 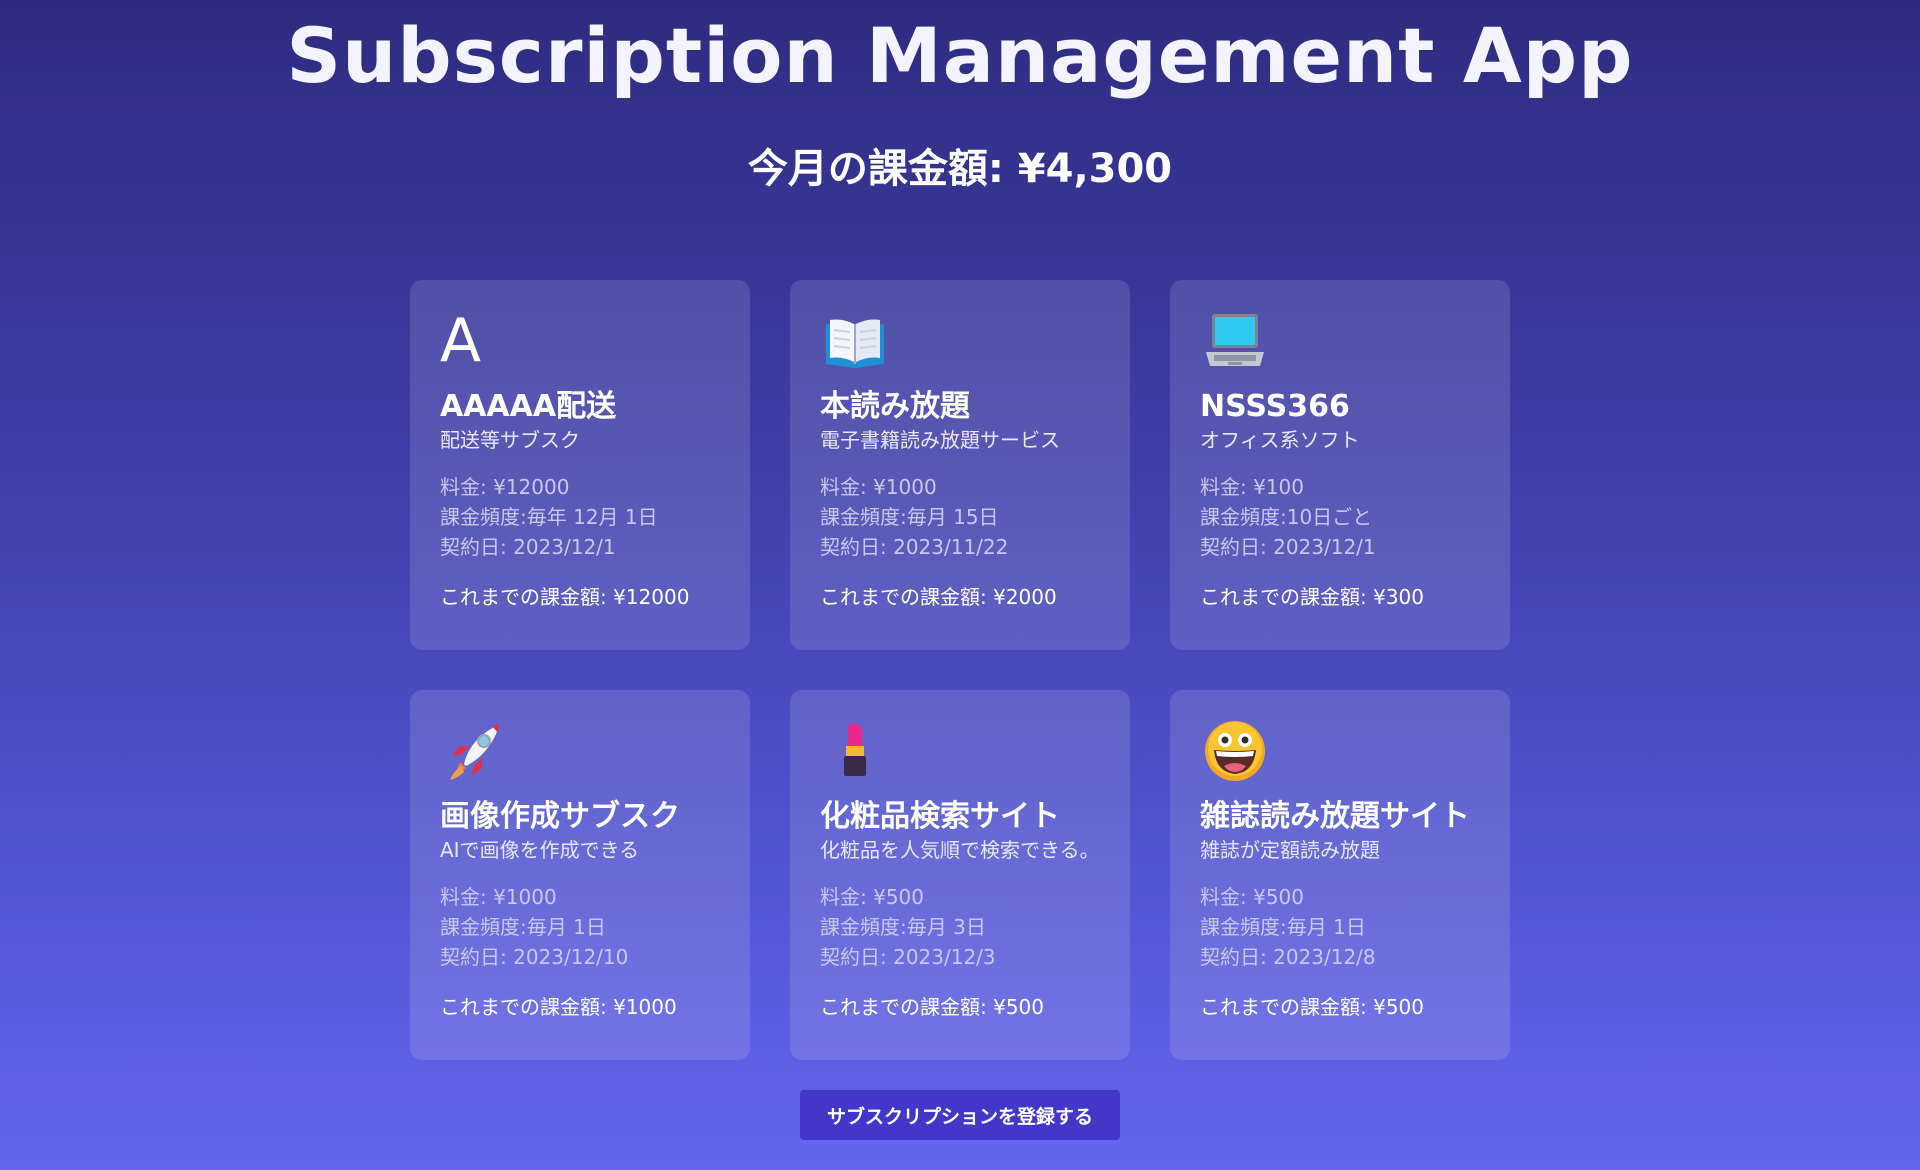 What do you see at coordinates (903, 927) in the screenshot?
I see `subscription-frequency: 課金頻度:毎月 3日` at bounding box center [903, 927].